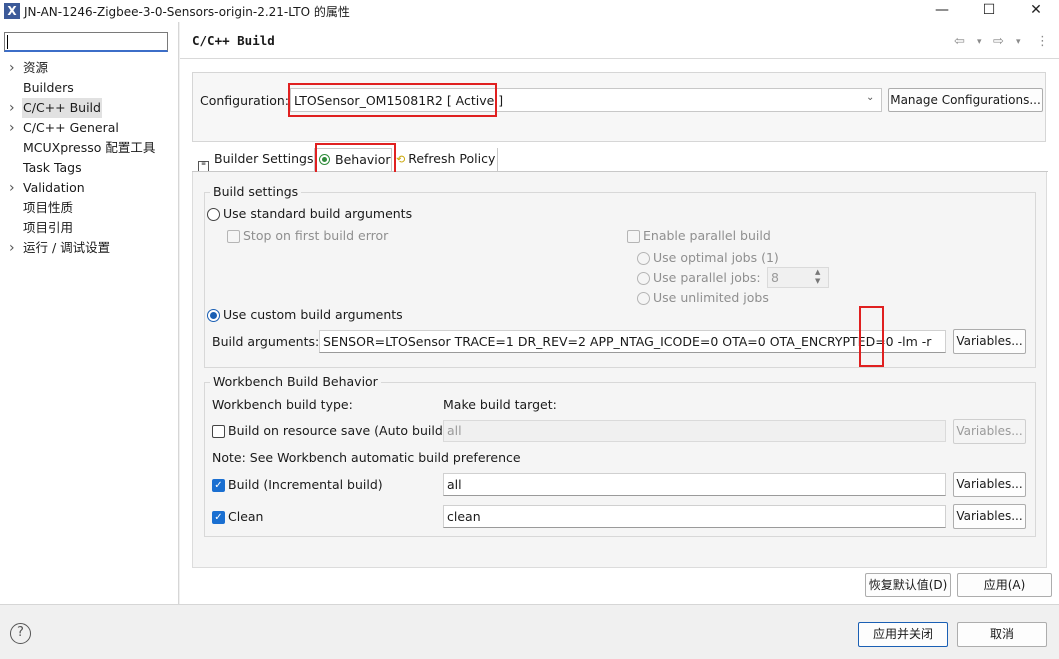 This screenshot has width=1059, height=659. What do you see at coordinates (1002, 634) in the screenshot?
I see `cancel-button: 取消` at bounding box center [1002, 634].